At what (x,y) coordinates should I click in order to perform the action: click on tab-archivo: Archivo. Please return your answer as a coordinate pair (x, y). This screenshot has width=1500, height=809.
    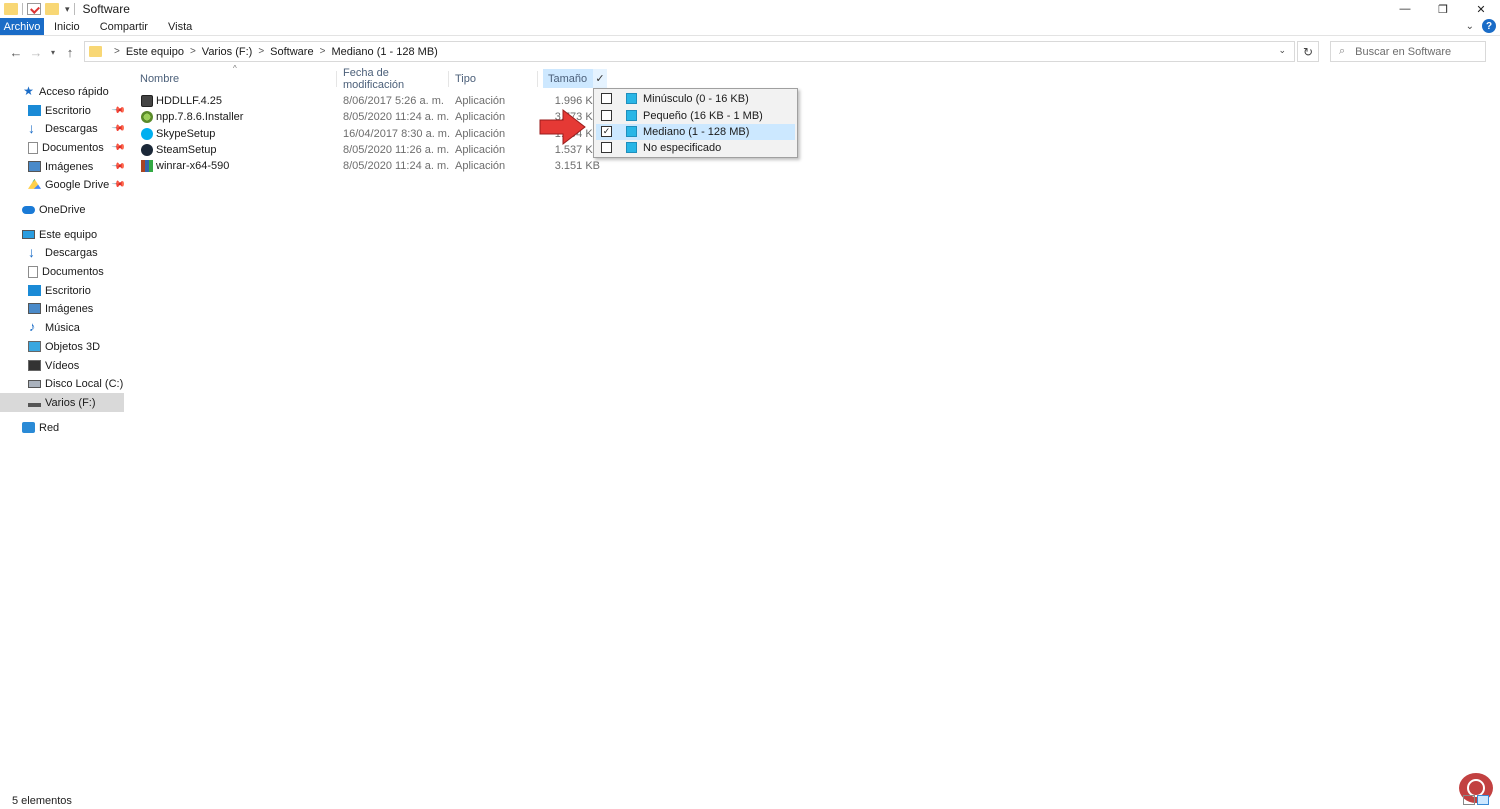
    Looking at the image, I should click on (22, 26).